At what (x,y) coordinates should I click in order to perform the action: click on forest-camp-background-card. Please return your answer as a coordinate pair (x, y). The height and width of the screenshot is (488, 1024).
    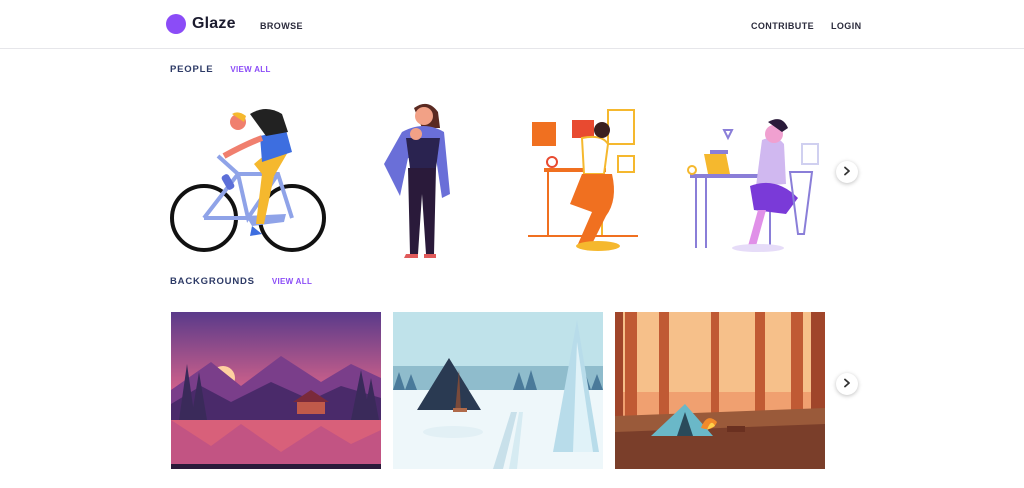
    Looking at the image, I should click on (720, 390).